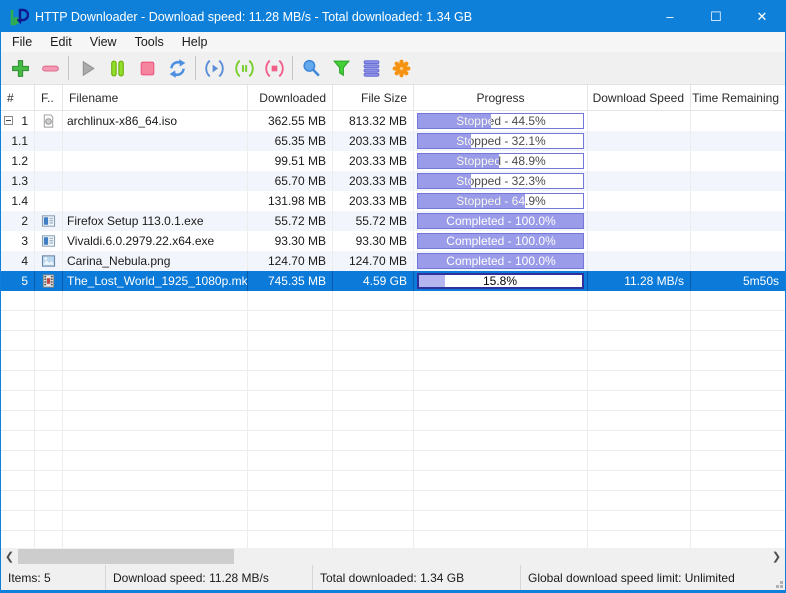  I want to click on start-all-button, so click(214, 68).